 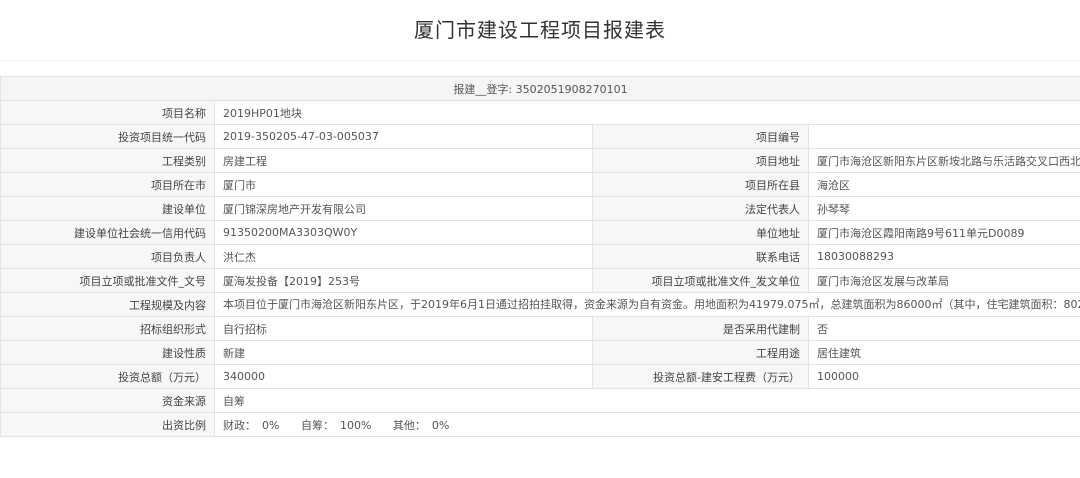 I want to click on unit-address-value: 厦门市海沧区霞阳南路9号611单元D0089, so click(x=944, y=232).